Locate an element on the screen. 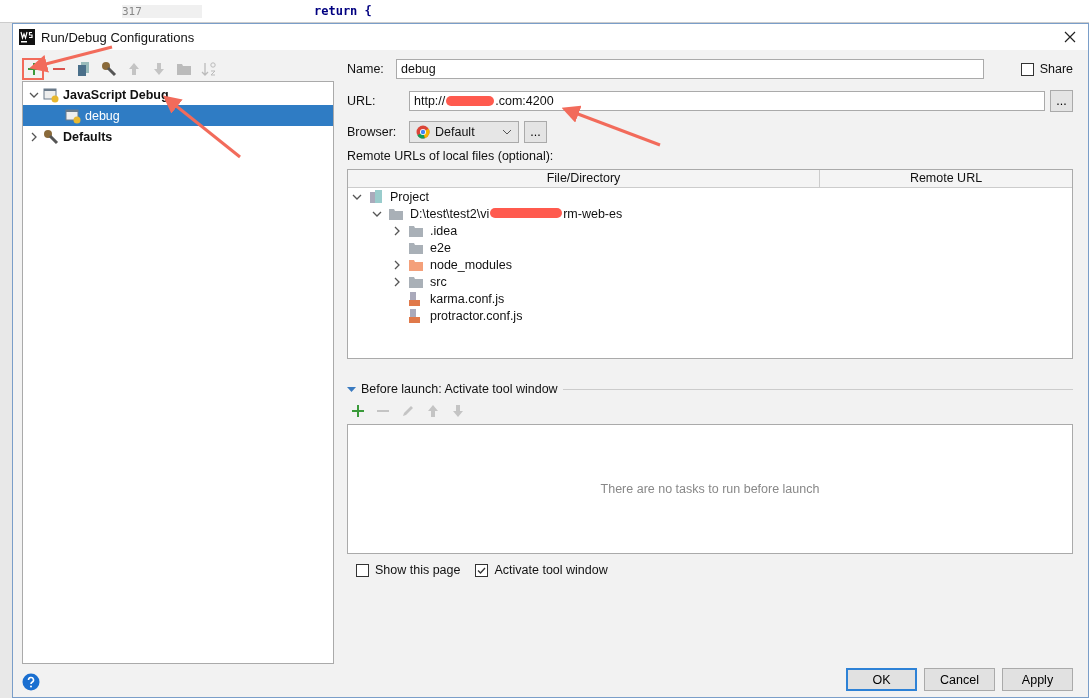 The image size is (1089, 698). share-checkbox: Share is located at coordinates (1046, 69).